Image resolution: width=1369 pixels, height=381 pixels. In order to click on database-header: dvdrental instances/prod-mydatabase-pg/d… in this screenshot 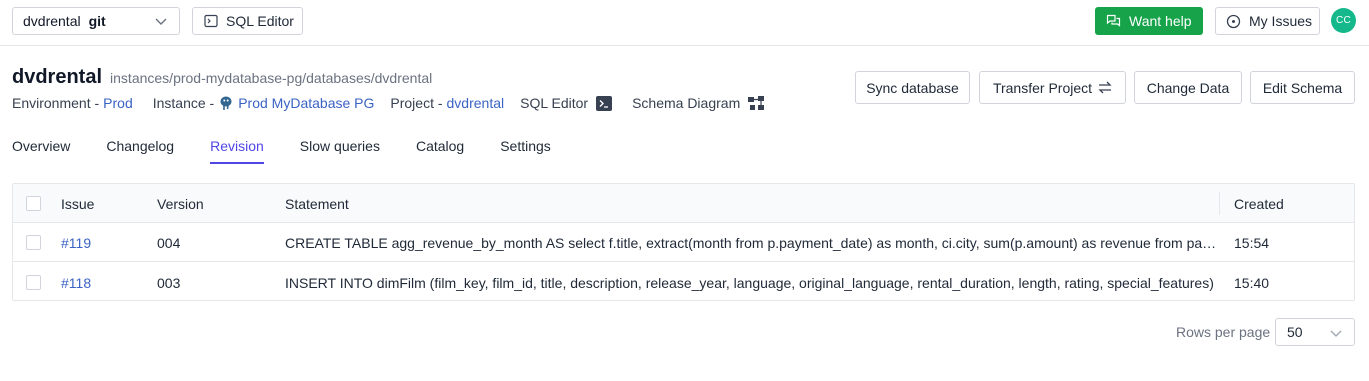, I will do `click(222, 77)`.